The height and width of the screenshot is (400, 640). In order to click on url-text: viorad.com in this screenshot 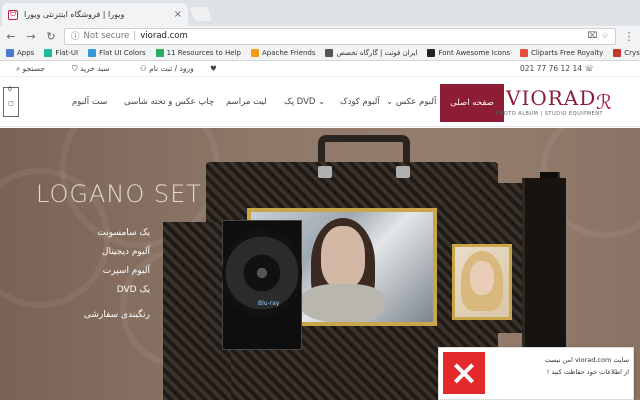, I will do `click(164, 36)`.